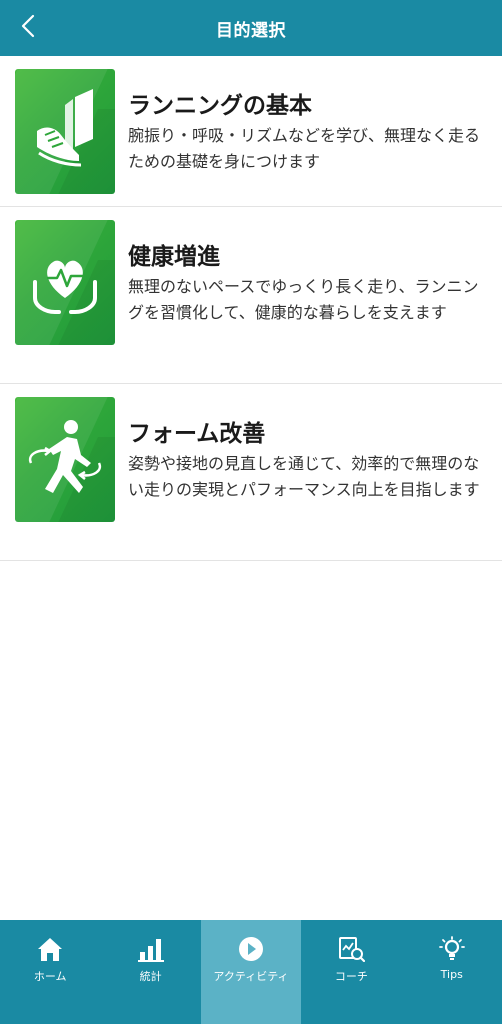  Describe the element at coordinates (197, 434) in the screenshot. I see `goal-title: フォーム改善` at that location.